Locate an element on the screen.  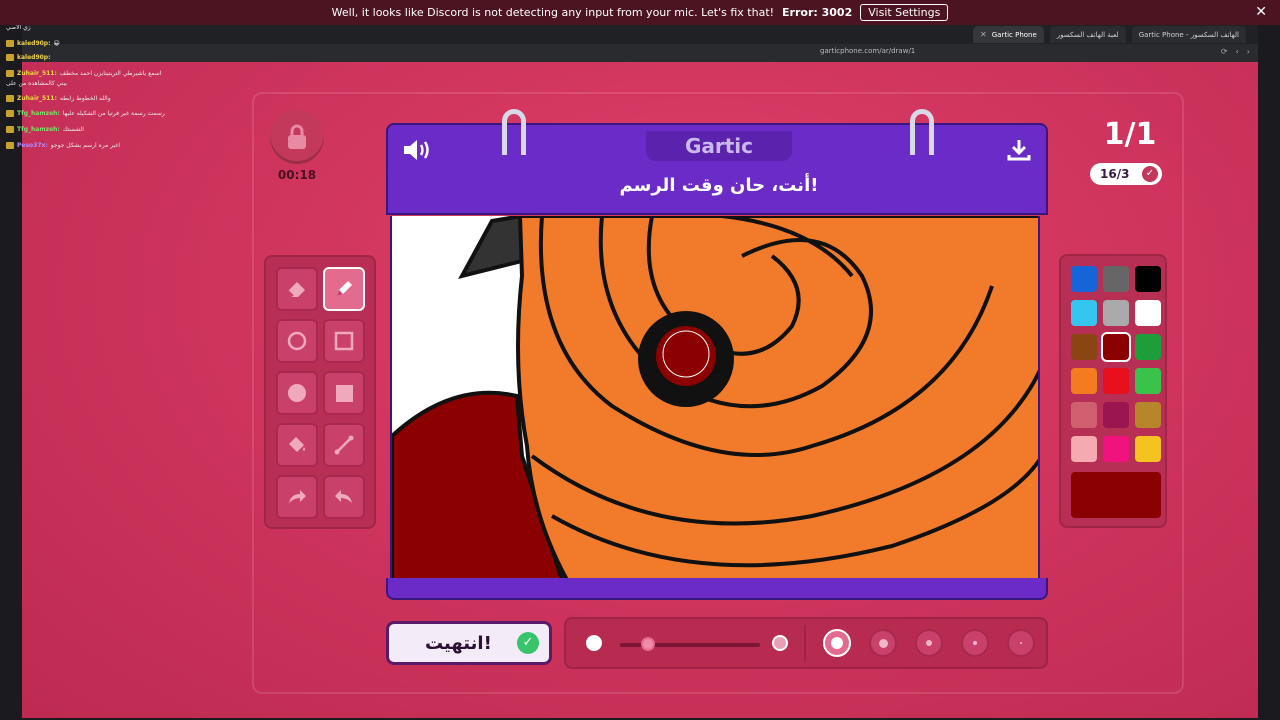
undo-tool is located at coordinates (297, 497).